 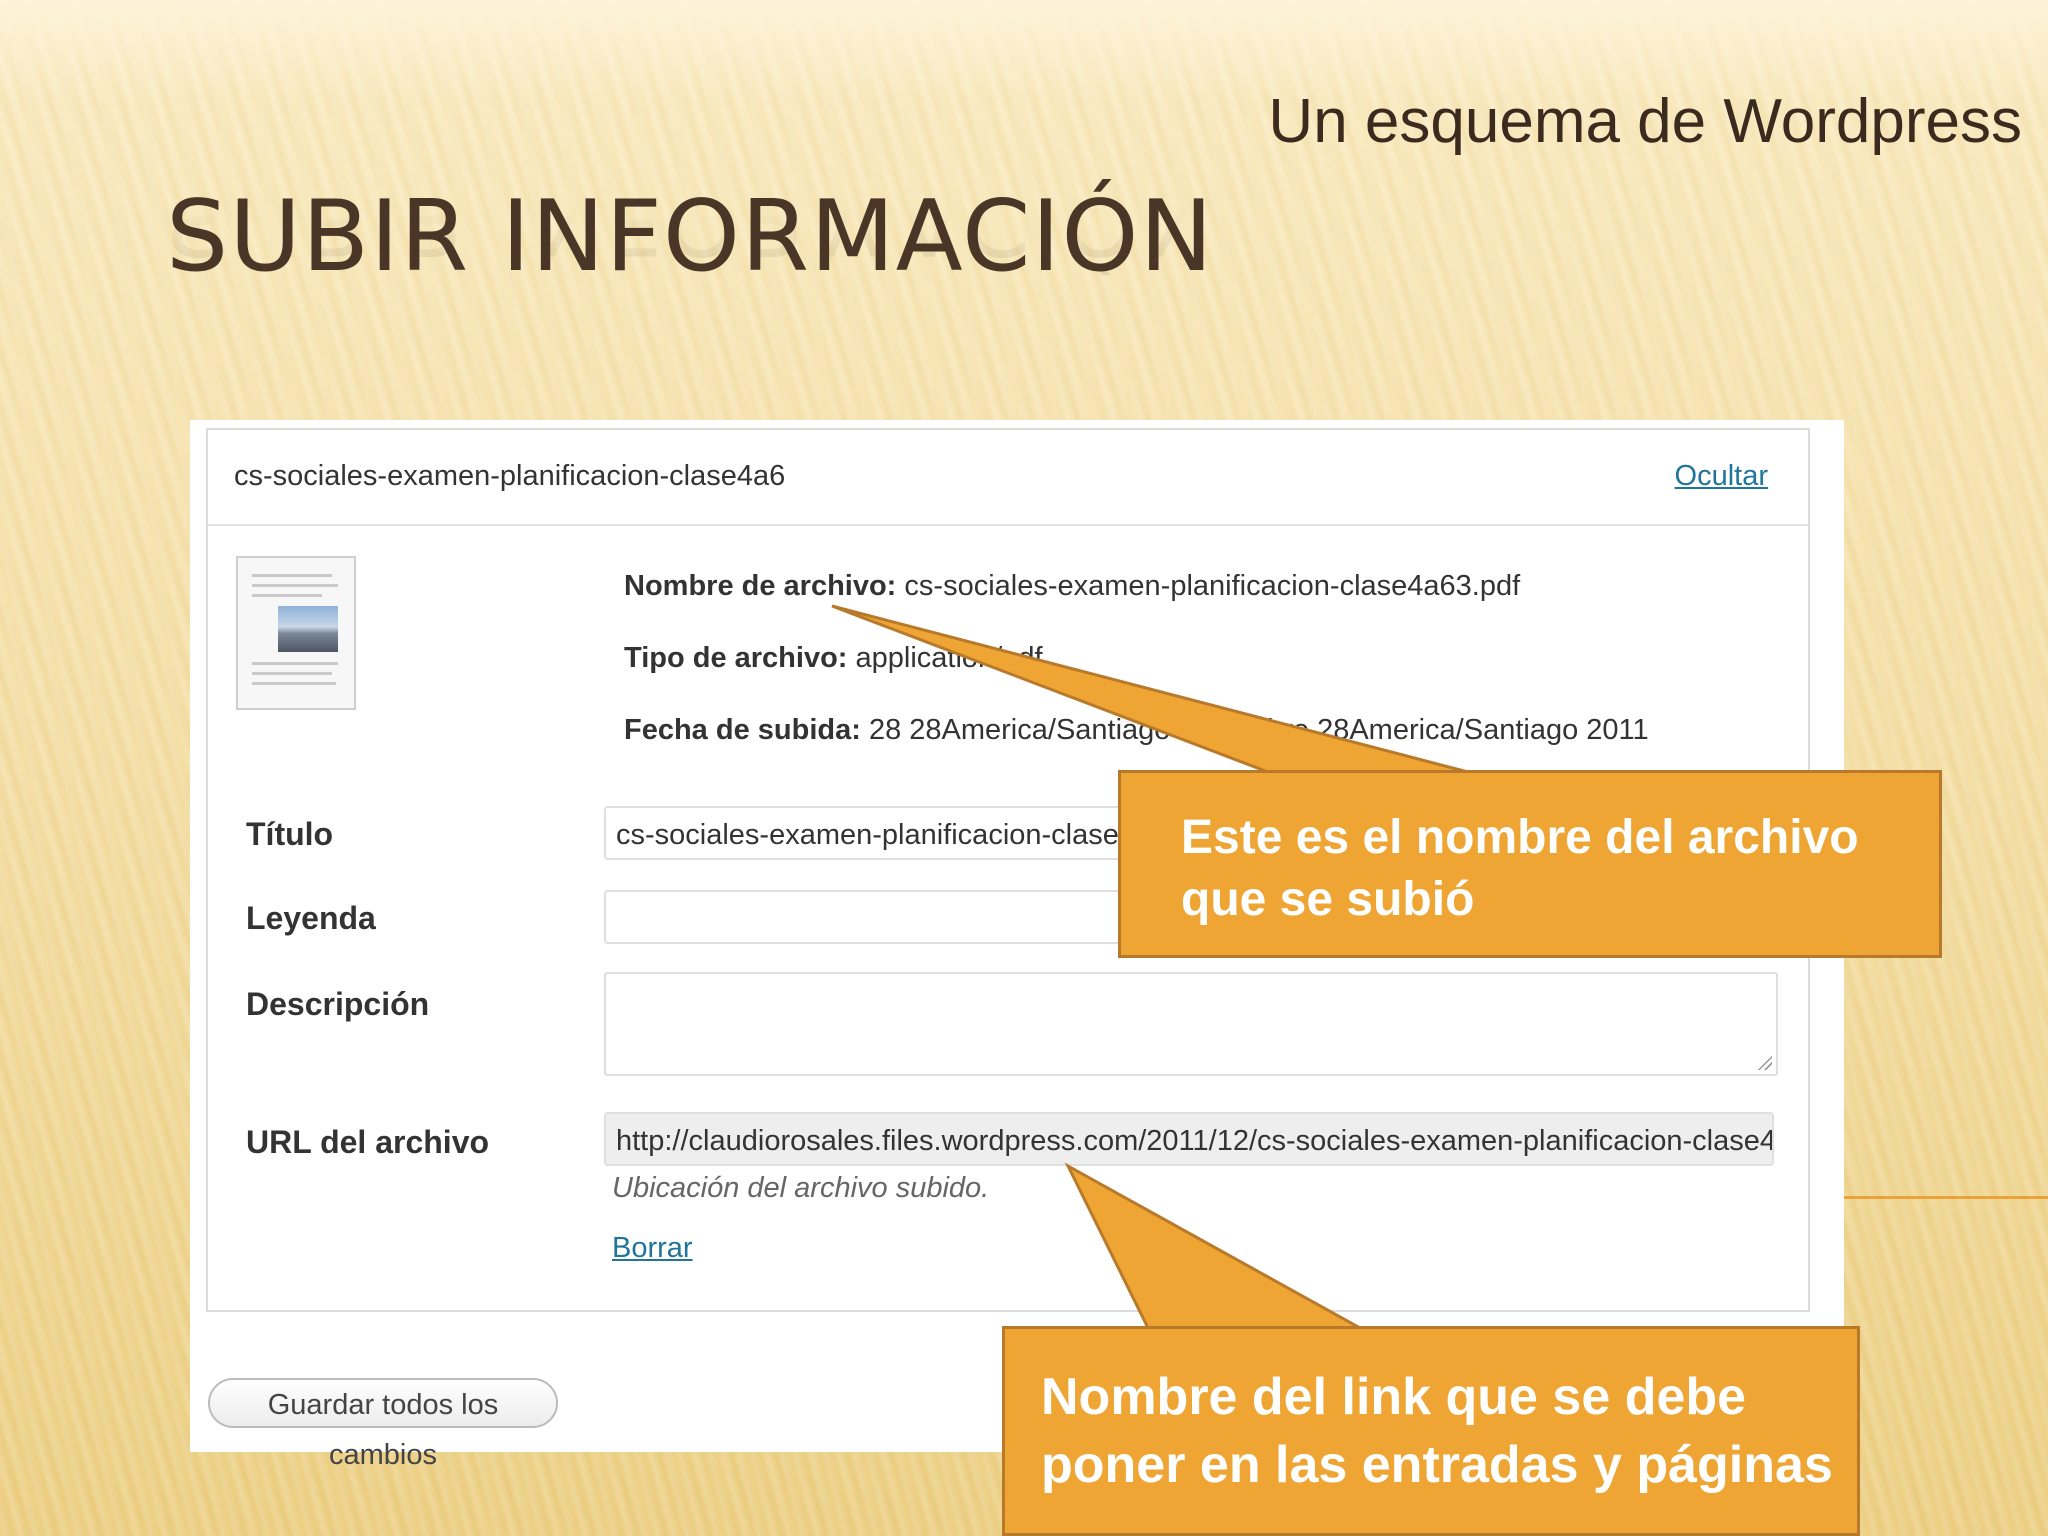 What do you see at coordinates (801, 1188) in the screenshot?
I see `url-hint: Ubicación del archivo subido.` at bounding box center [801, 1188].